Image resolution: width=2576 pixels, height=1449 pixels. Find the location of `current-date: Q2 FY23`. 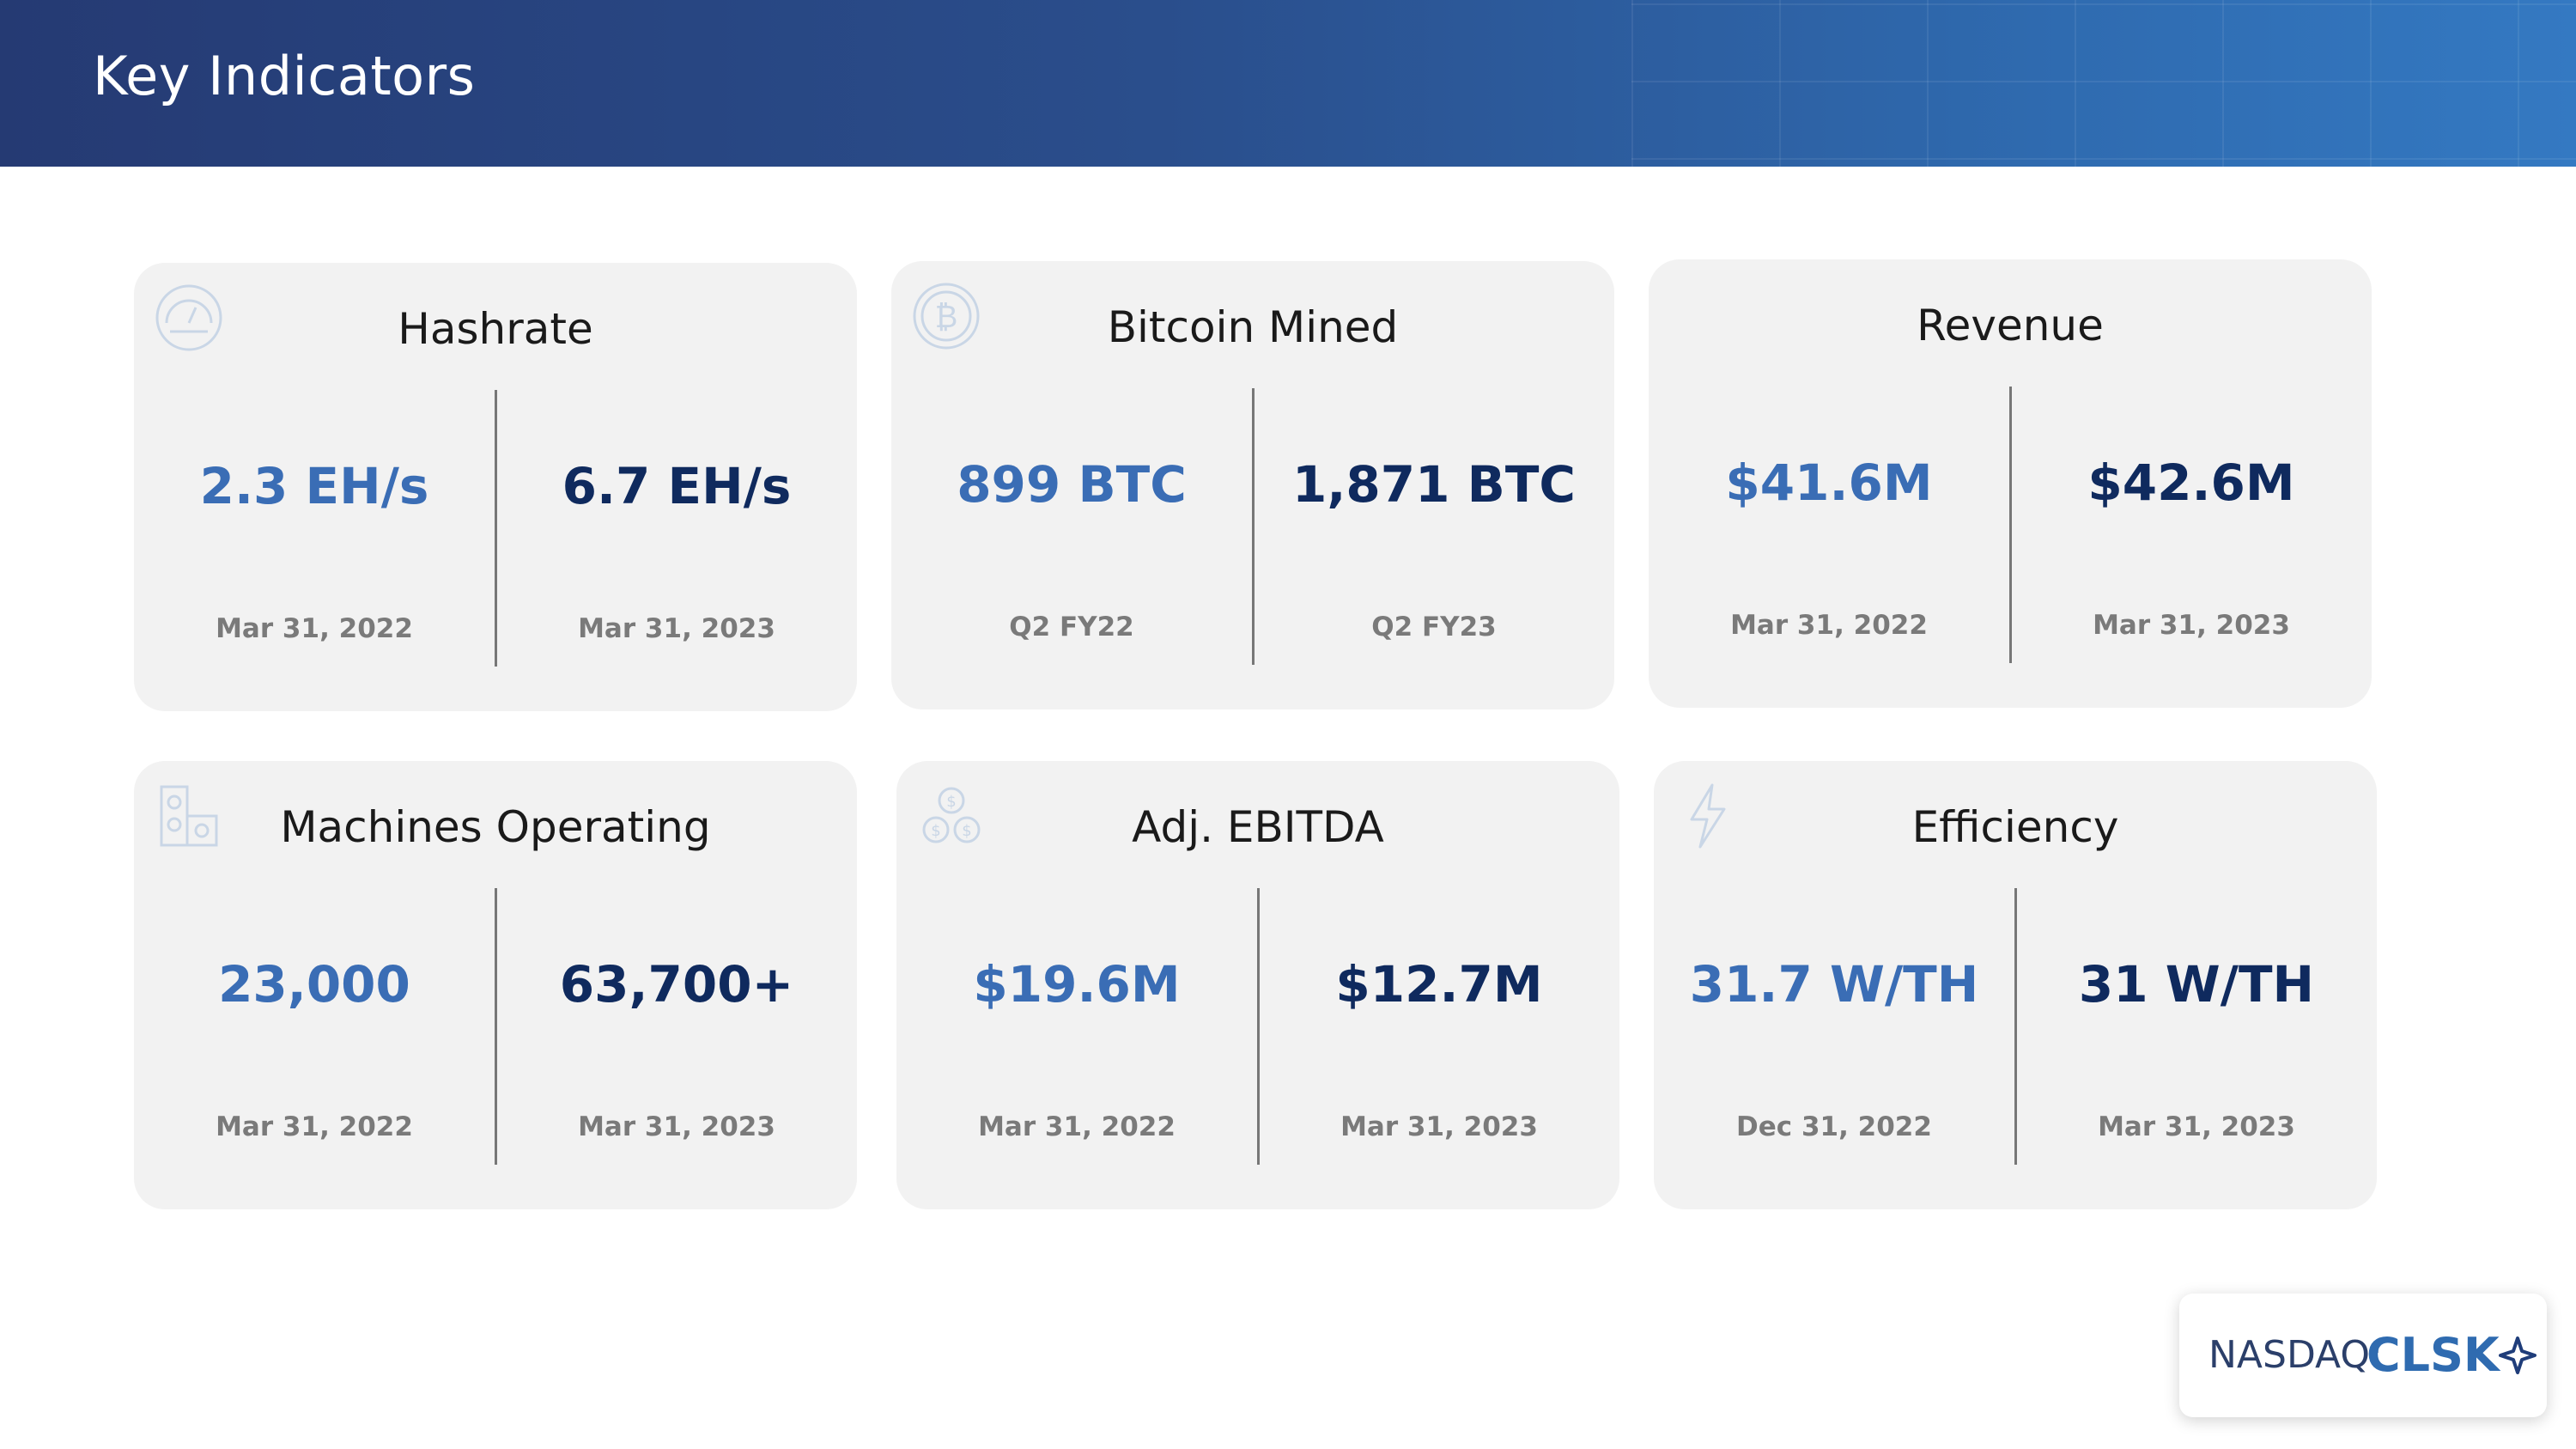

current-date: Q2 FY23 is located at coordinates (1434, 627).